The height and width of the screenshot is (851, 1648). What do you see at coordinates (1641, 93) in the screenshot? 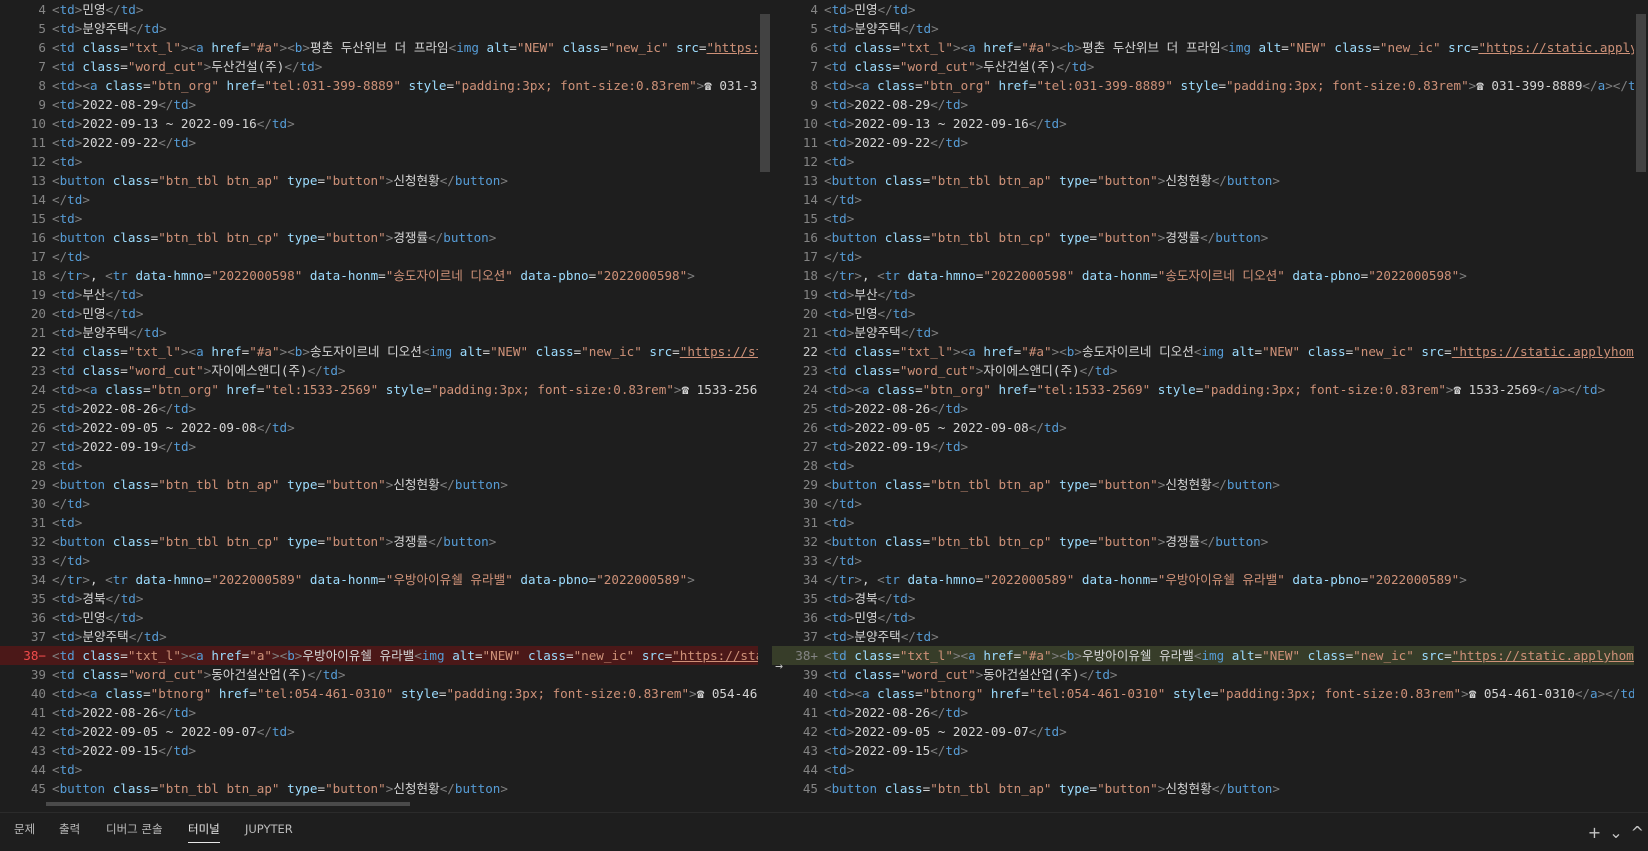
I see `modified-scroll-thumb` at bounding box center [1641, 93].